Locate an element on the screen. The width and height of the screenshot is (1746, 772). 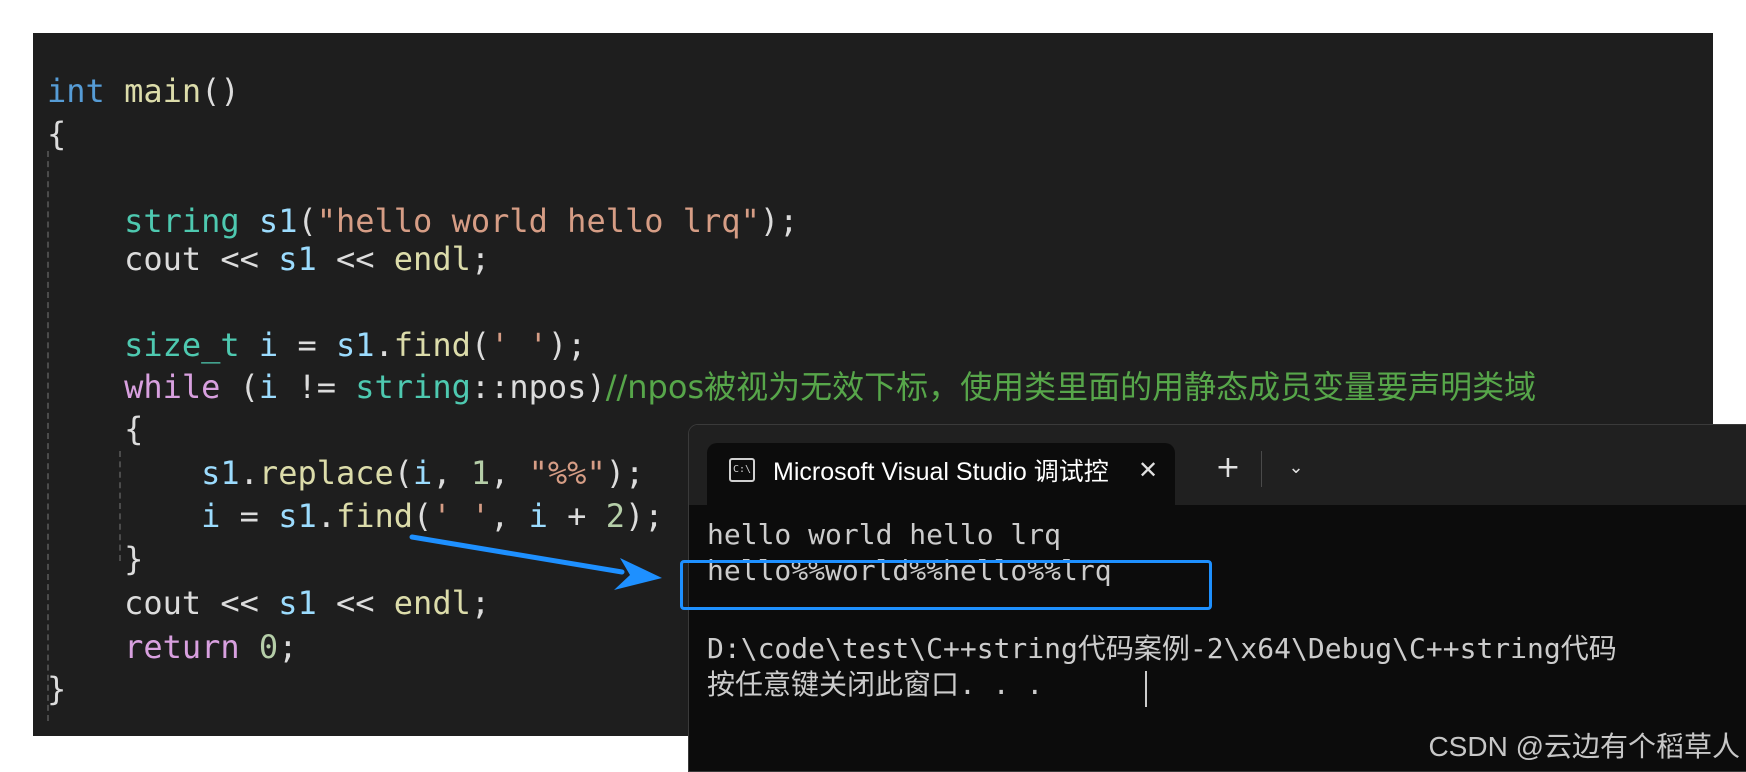
code-token: //npos被视为无效下标，使用类里面的用静态成员变量要声明类域 is located at coordinates (1071, 387).